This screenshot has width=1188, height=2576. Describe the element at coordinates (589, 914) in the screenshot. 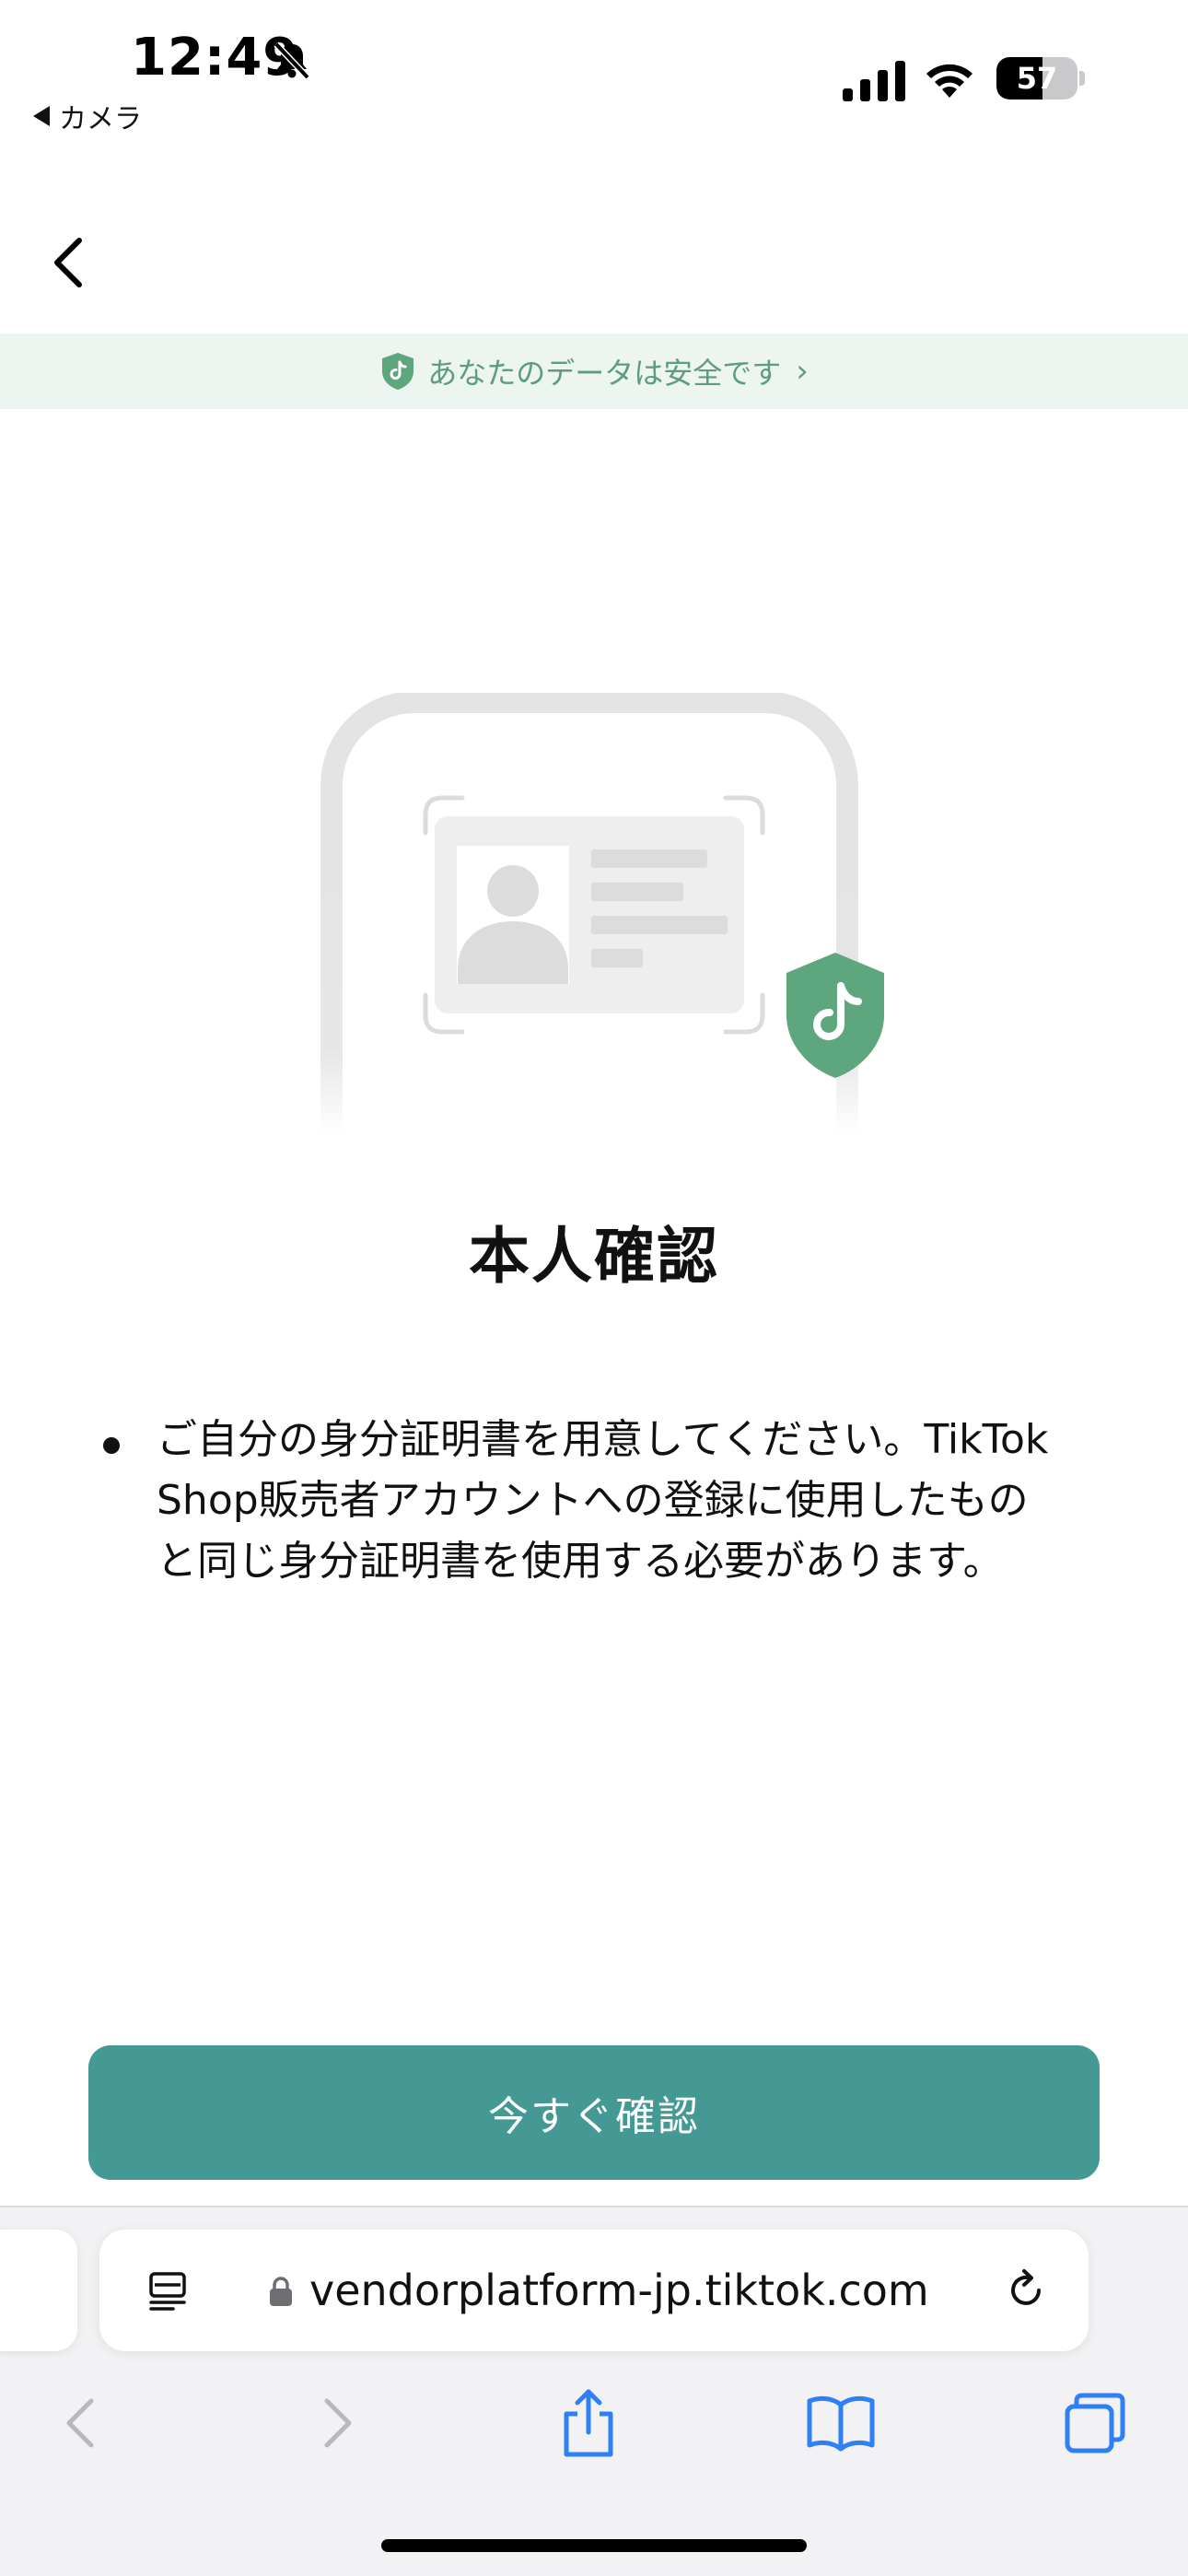

I see `id-card-icon` at that location.